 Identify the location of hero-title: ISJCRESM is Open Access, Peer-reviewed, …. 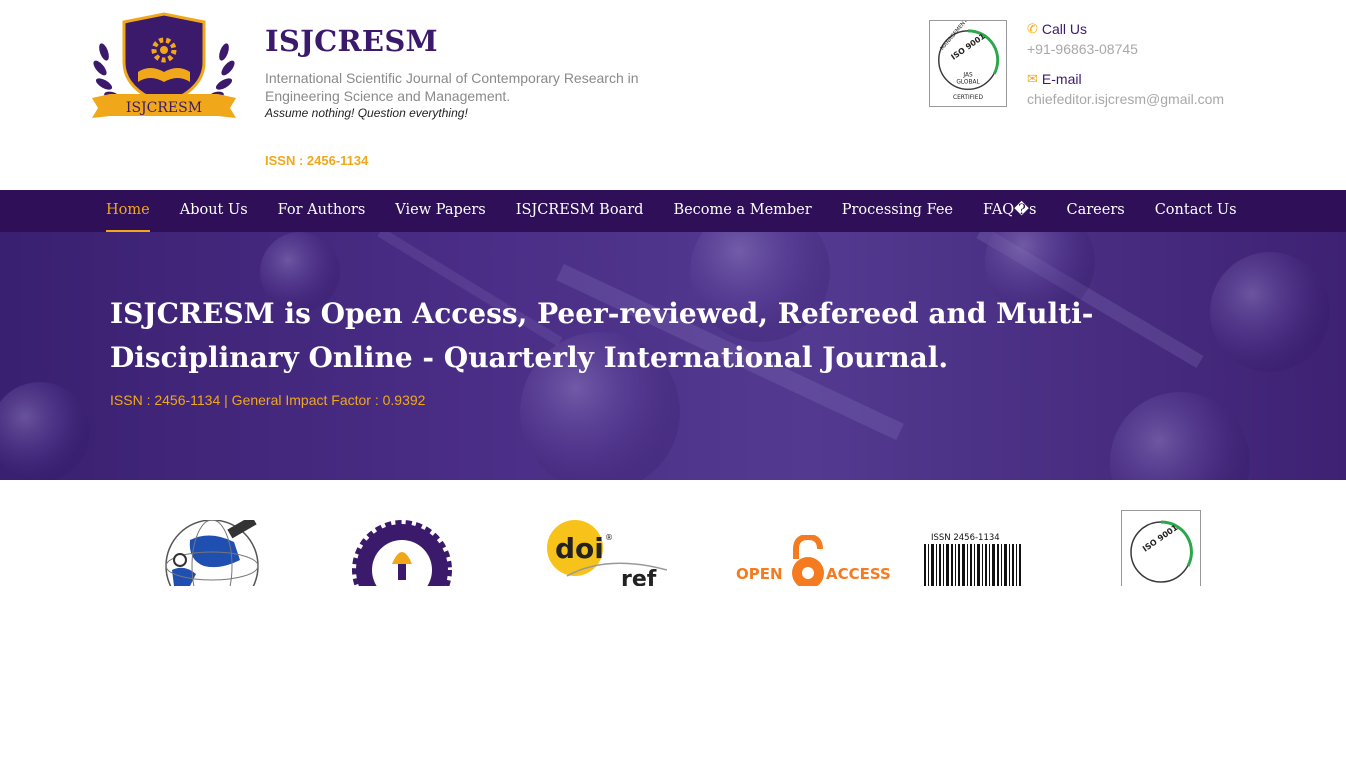
(602, 335).